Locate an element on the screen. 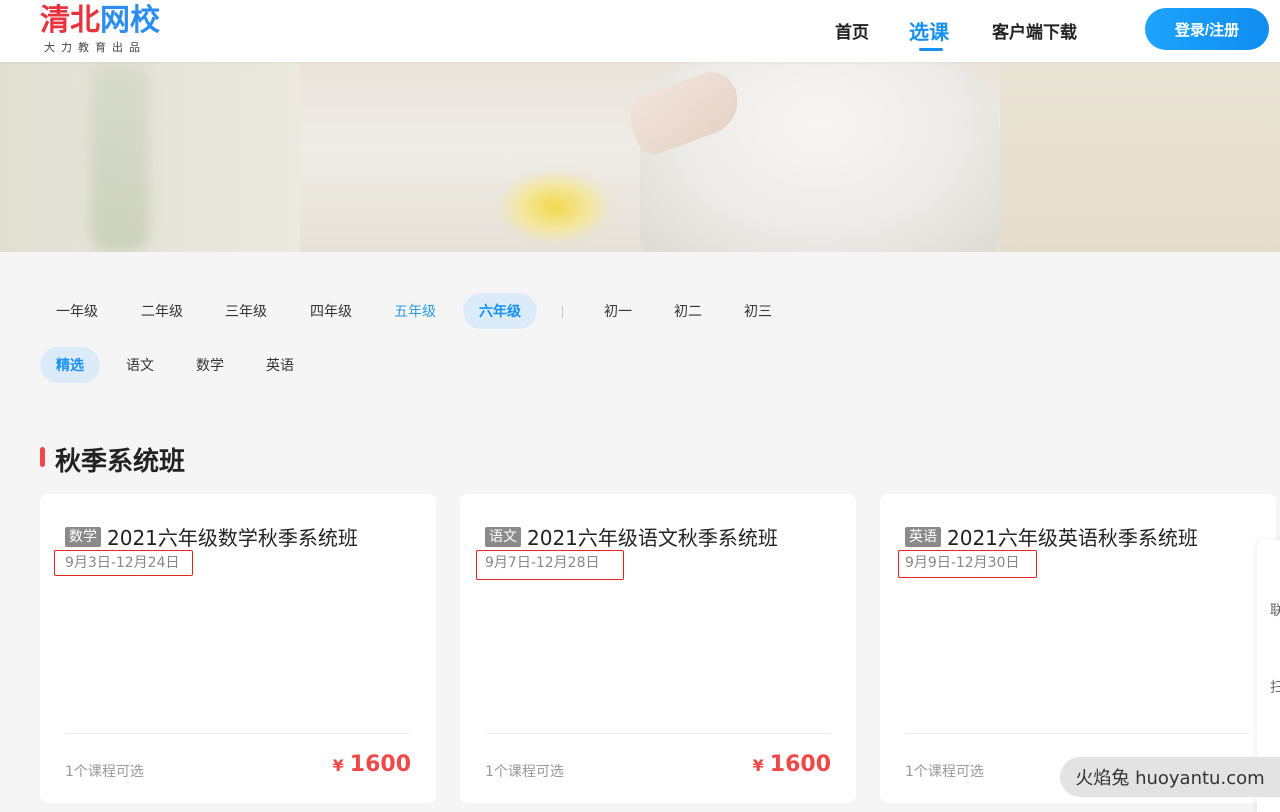 This screenshot has width=1280, height=812. grade-chip-4: 四年级 is located at coordinates (331, 311).